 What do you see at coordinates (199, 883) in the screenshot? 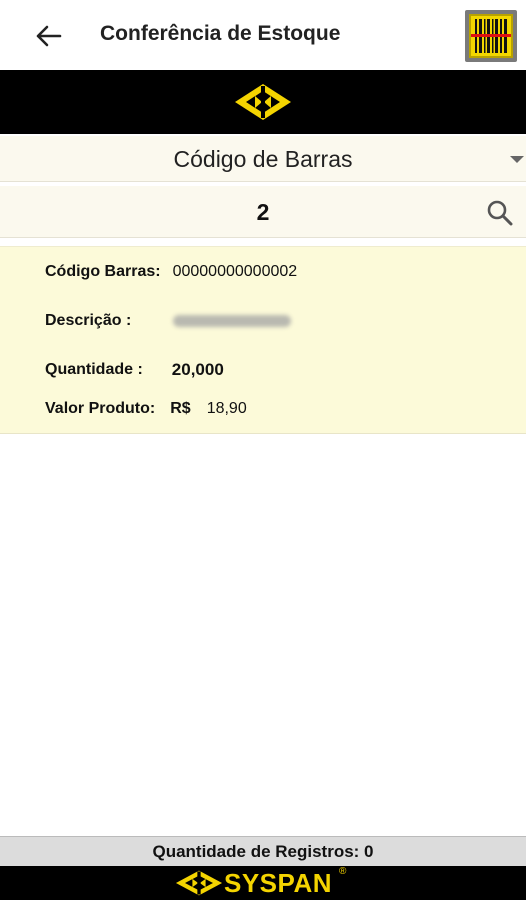
I see `syspan-footer-logo-icon` at bounding box center [199, 883].